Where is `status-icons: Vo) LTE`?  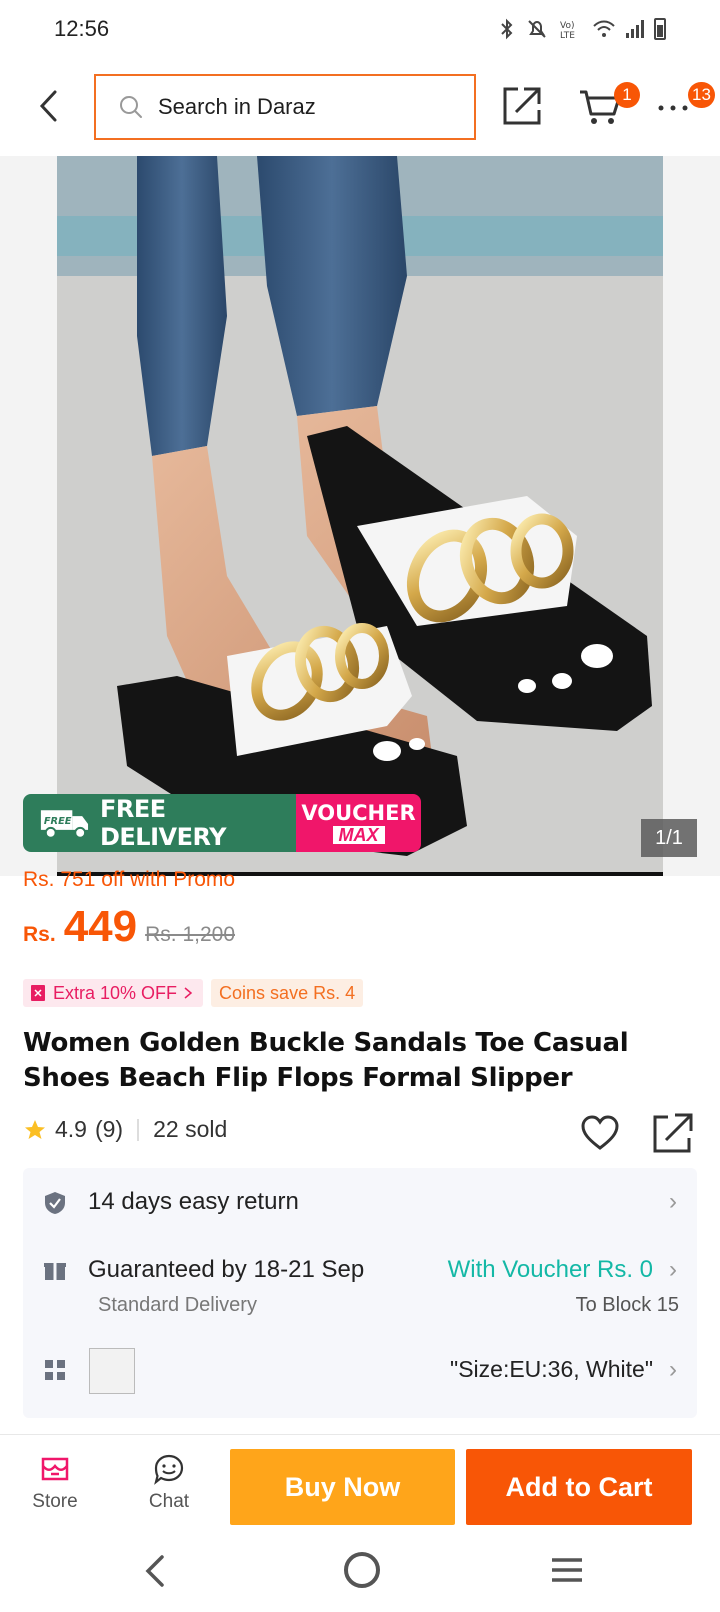 status-icons: Vo) LTE is located at coordinates (582, 29).